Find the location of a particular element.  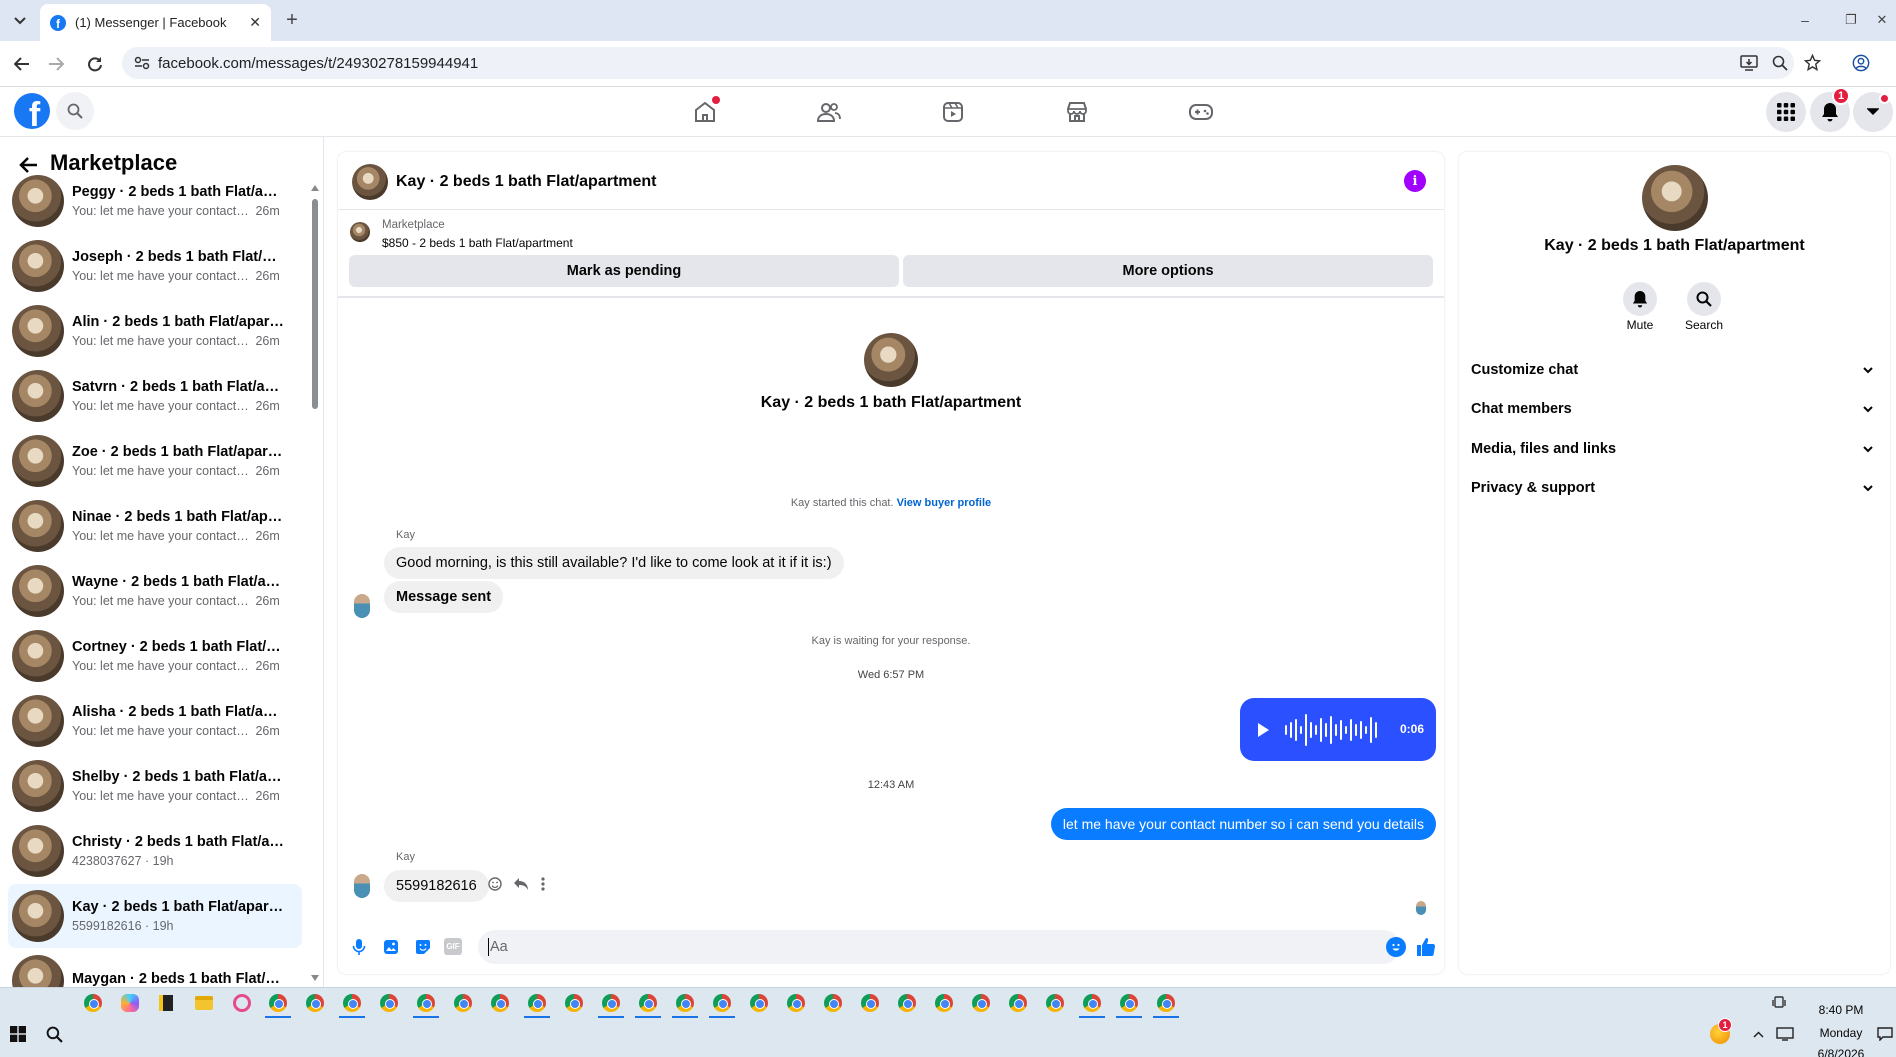

voice-clip-icon is located at coordinates (359, 947).